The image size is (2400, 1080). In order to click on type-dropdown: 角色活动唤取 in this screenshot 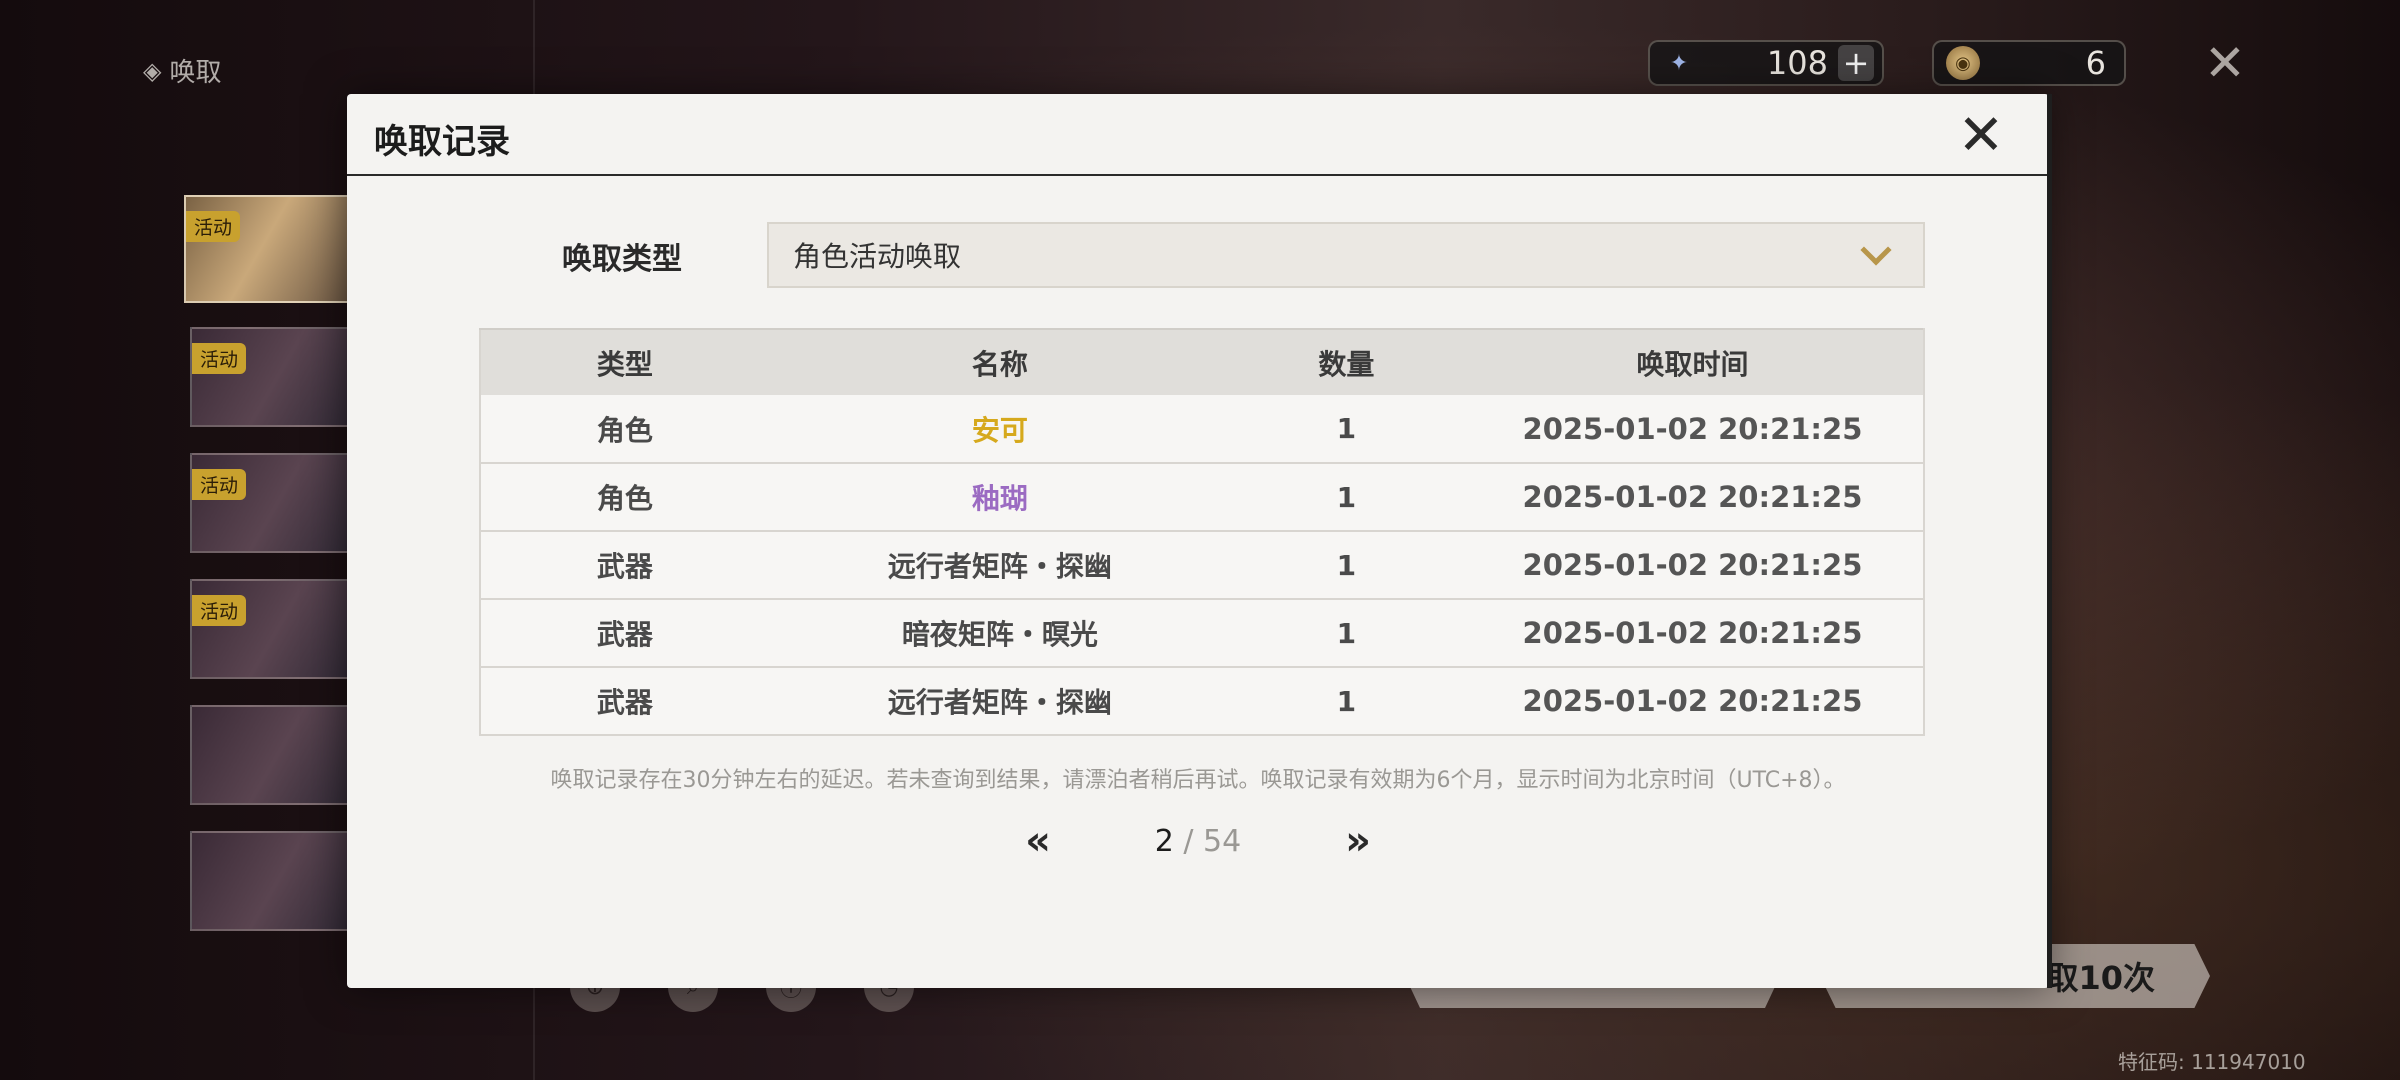, I will do `click(1346, 255)`.